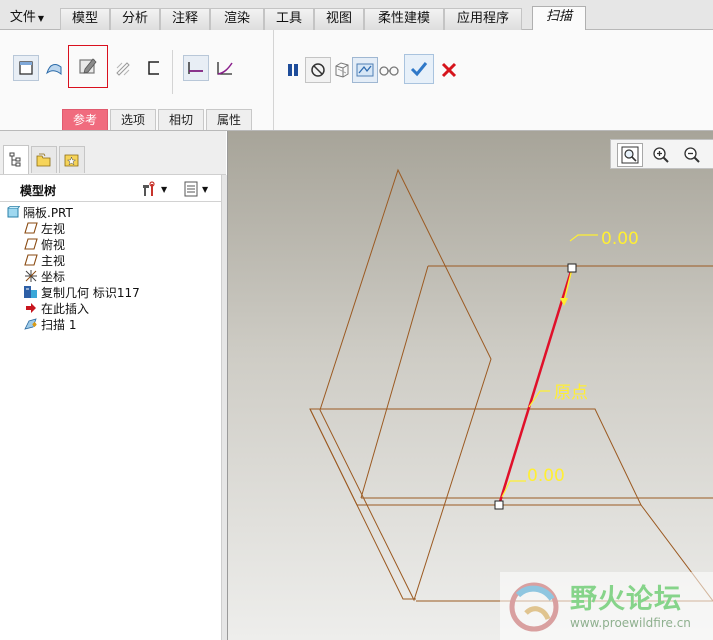 This screenshot has width=713, height=640. What do you see at coordinates (630, 623) in the screenshot?
I see `watermark-url: www.proewildfire.cn` at bounding box center [630, 623].